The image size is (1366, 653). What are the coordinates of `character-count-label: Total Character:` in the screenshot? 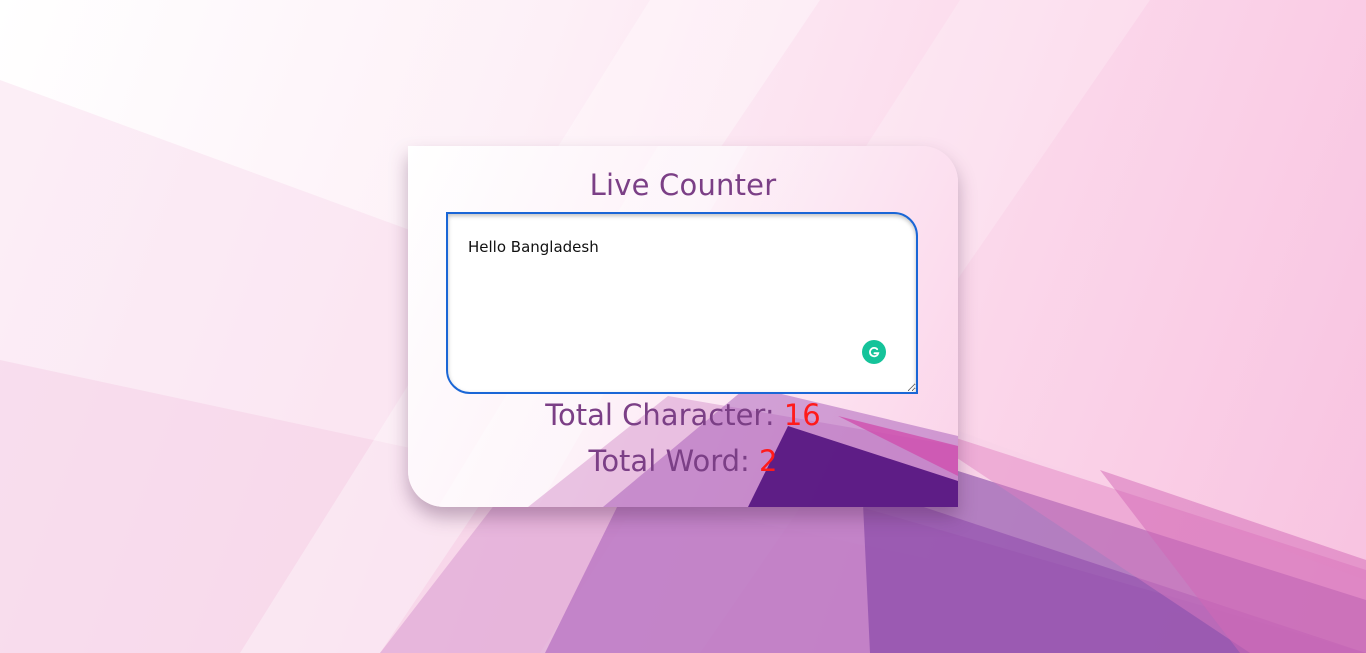 It's located at (664, 415).